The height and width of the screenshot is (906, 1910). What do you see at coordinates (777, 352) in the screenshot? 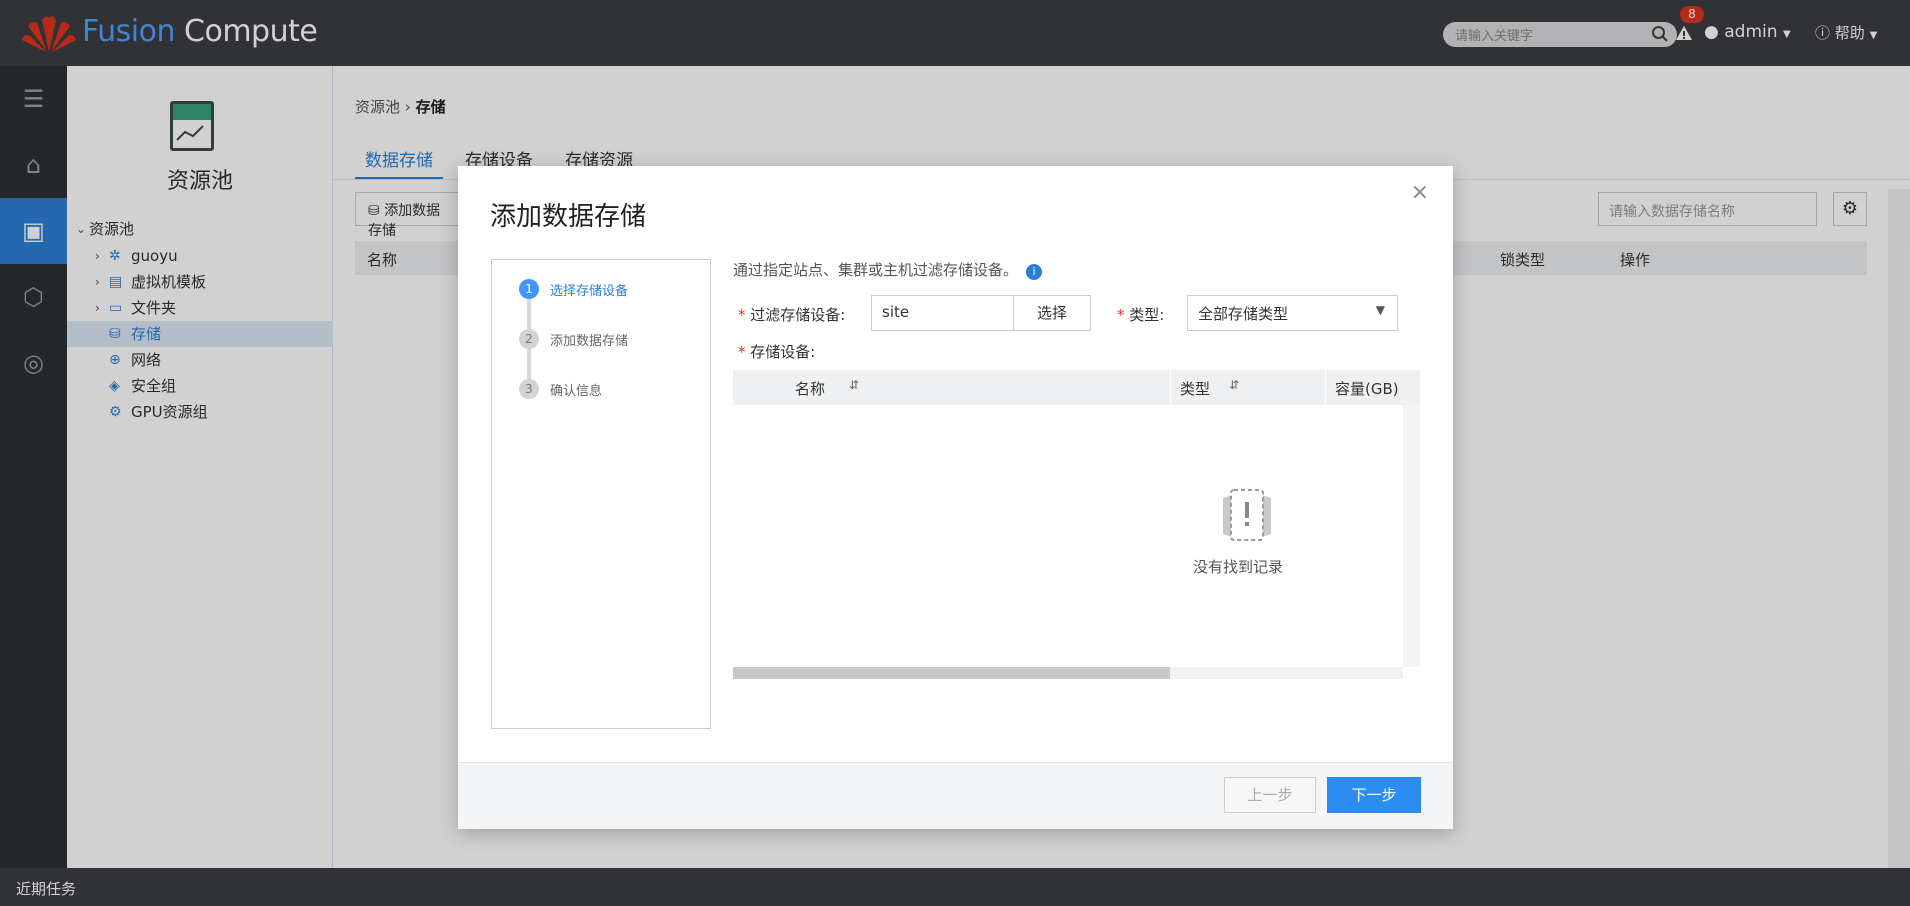
I see `storage-device-label: * 存储设备:` at bounding box center [777, 352].